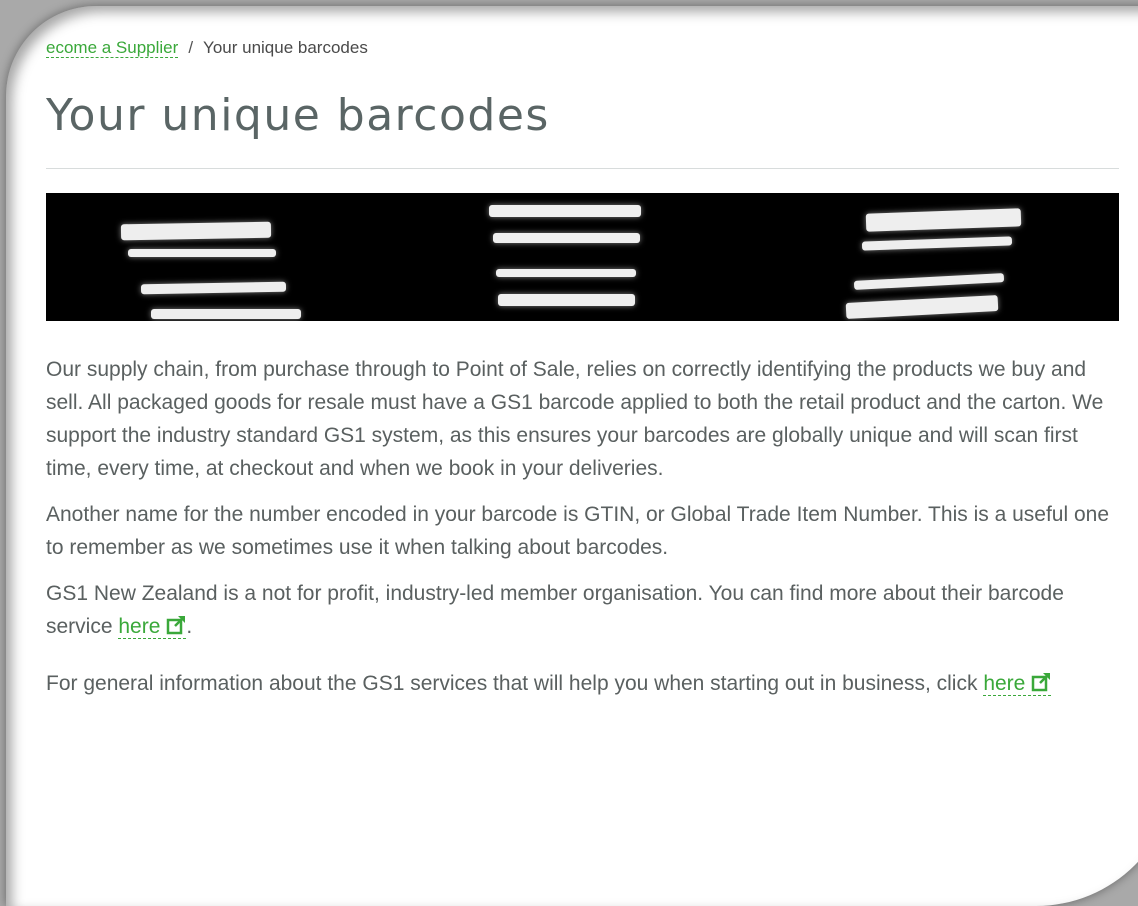 The height and width of the screenshot is (906, 1138). What do you see at coordinates (582, 168) in the screenshot?
I see `title-divider` at bounding box center [582, 168].